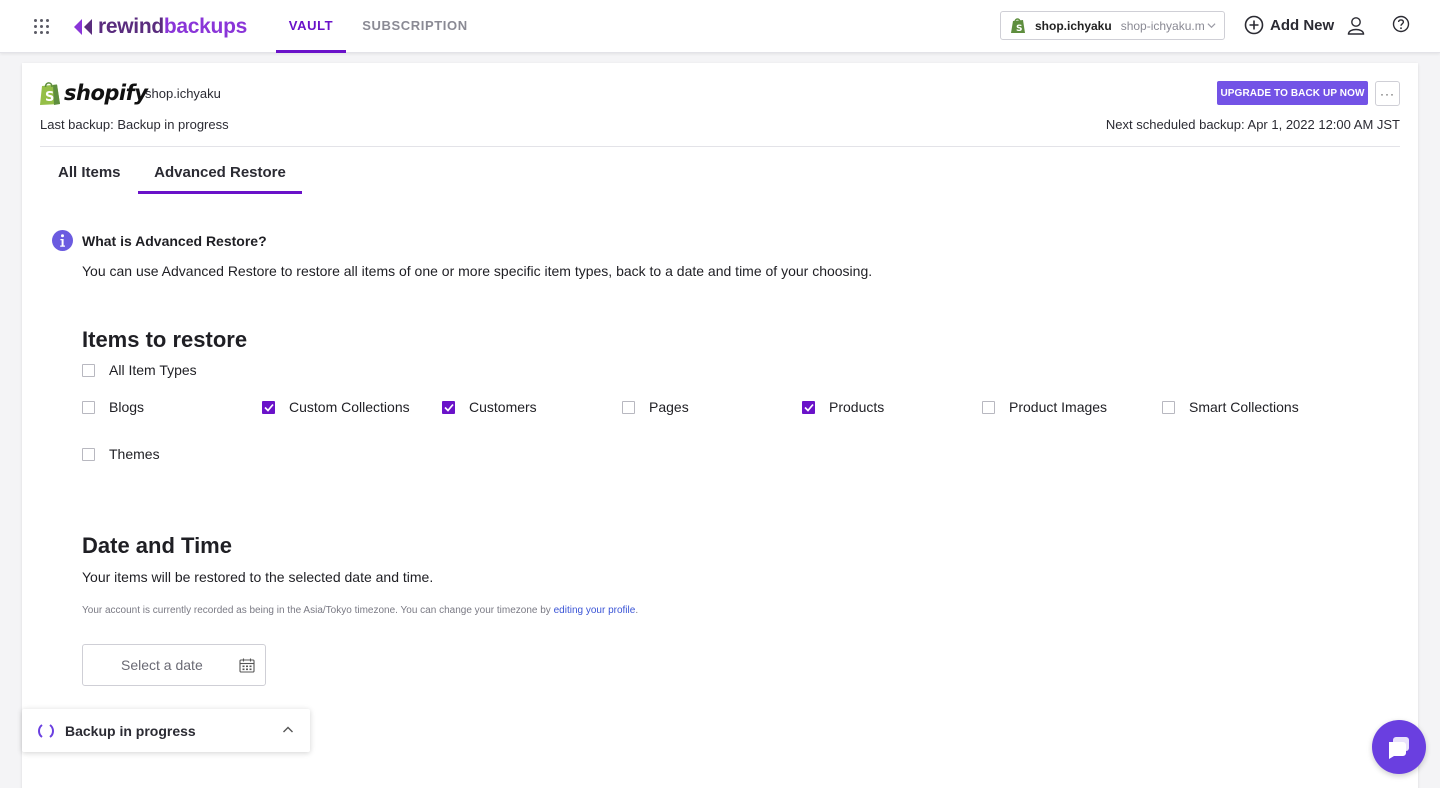 This screenshot has width=1440, height=788. I want to click on checkbox-pages: Pages, so click(655, 407).